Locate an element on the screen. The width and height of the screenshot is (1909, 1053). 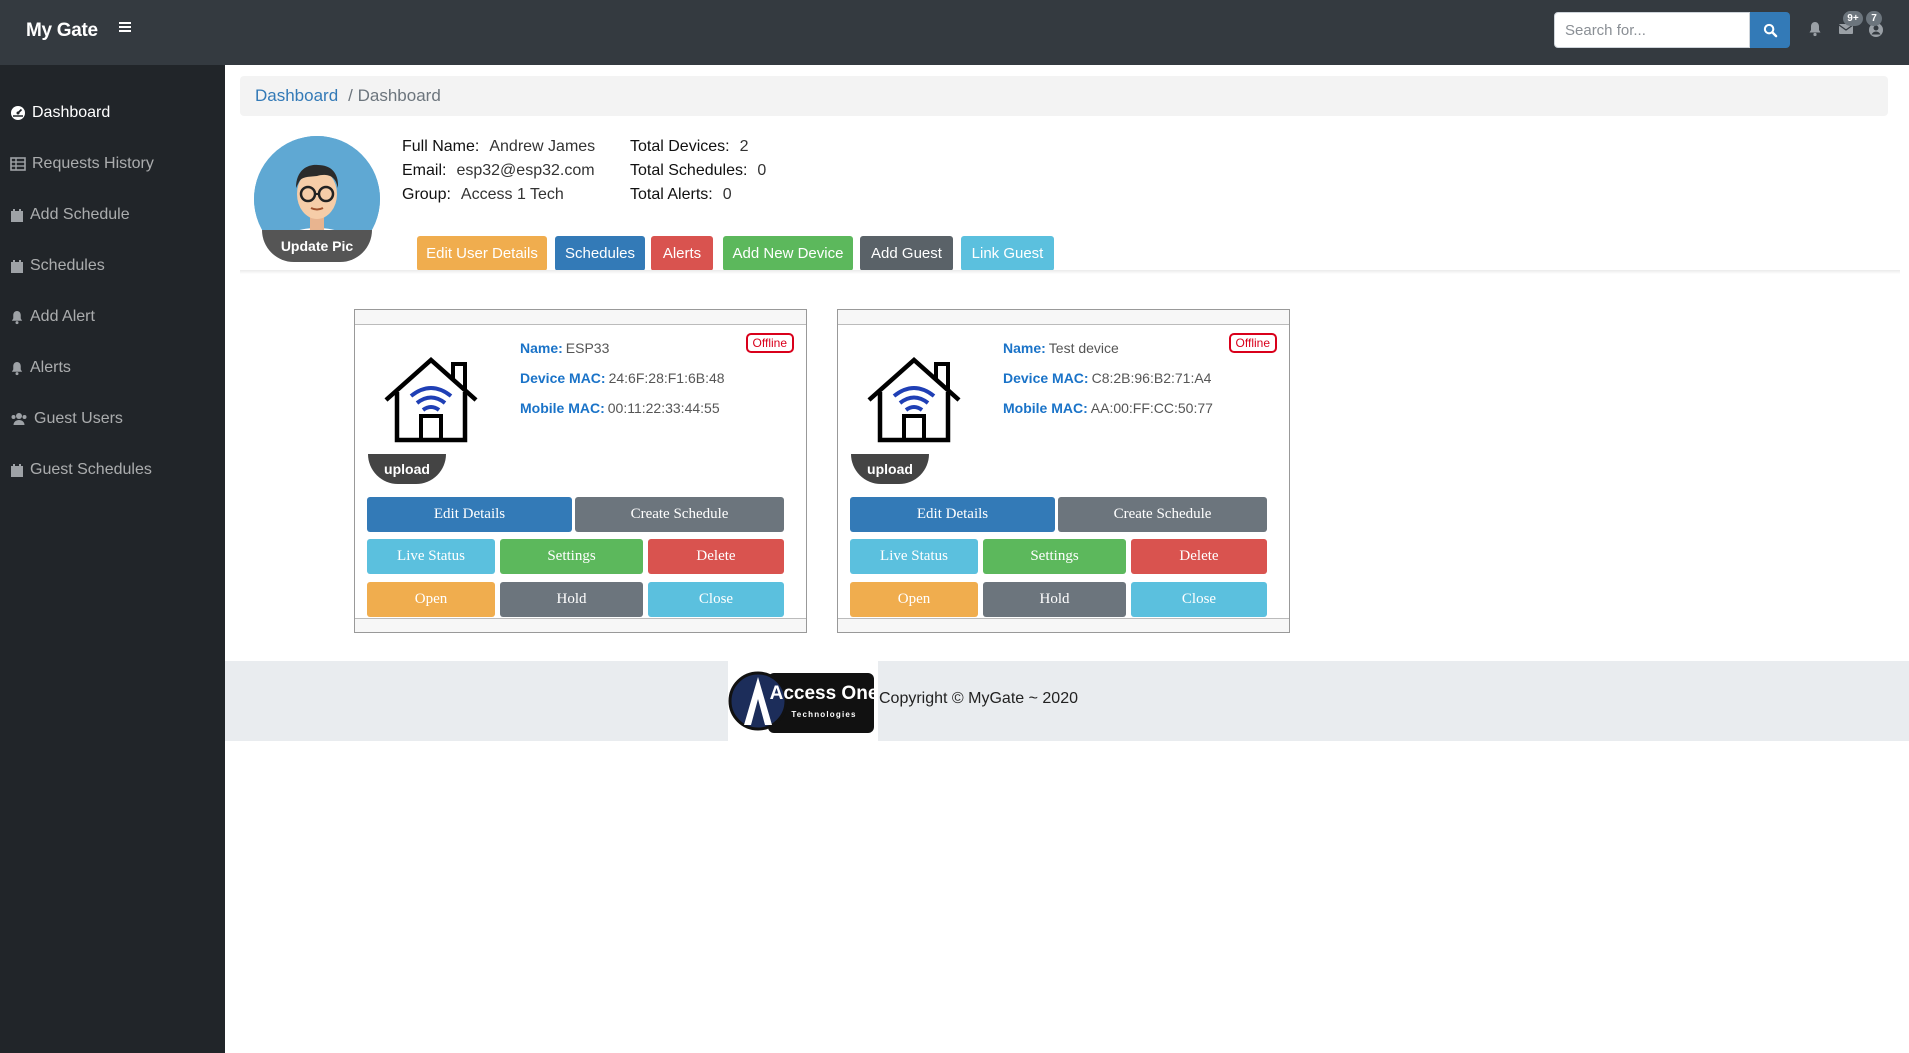
sidebar-item-add-schedule: Add Schedule is located at coordinates (112, 215).